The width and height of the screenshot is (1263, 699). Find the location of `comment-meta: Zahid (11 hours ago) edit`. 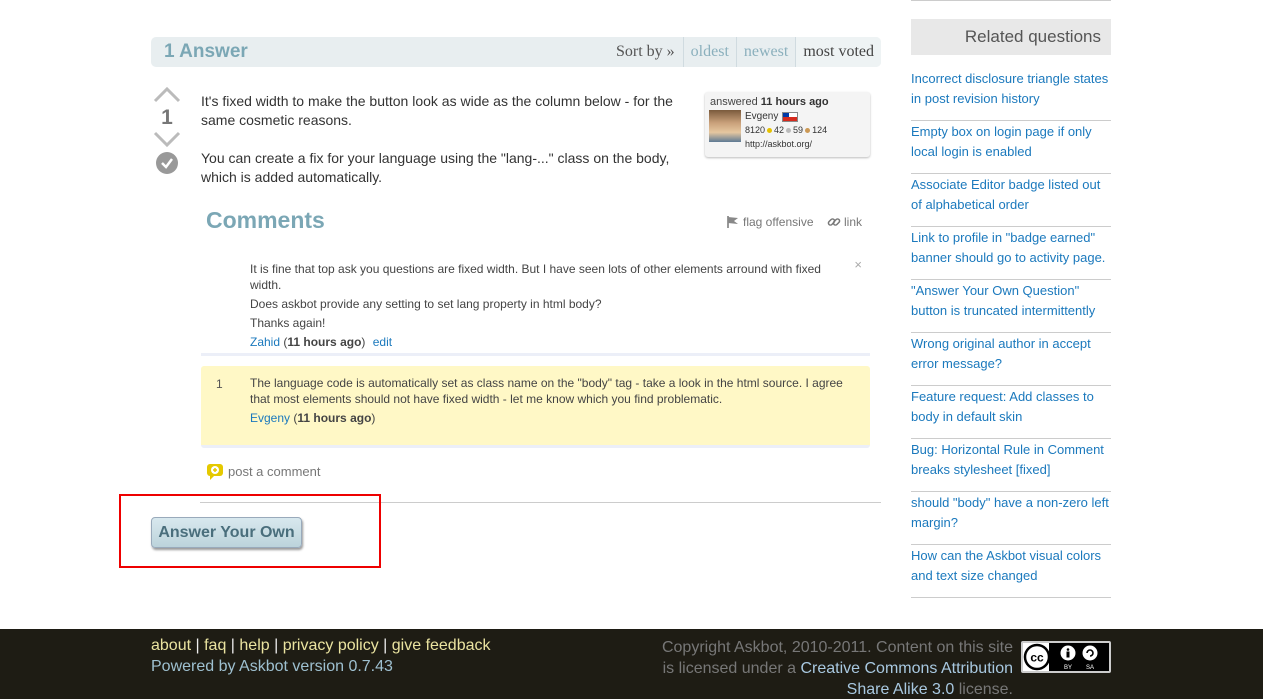

comment-meta: Zahid (11 hours ago) edit is located at coordinates (321, 342).